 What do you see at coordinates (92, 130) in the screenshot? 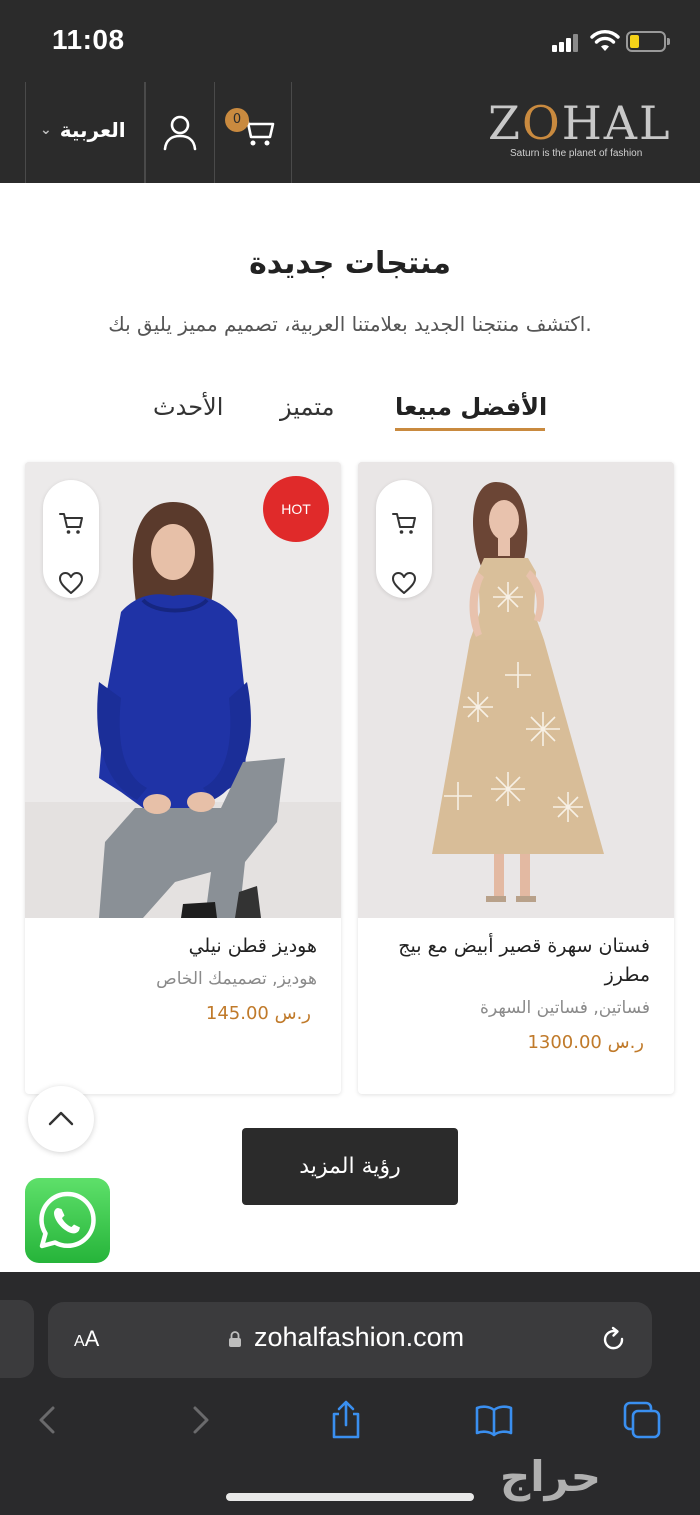
I see `language-label: العربية` at bounding box center [92, 130].